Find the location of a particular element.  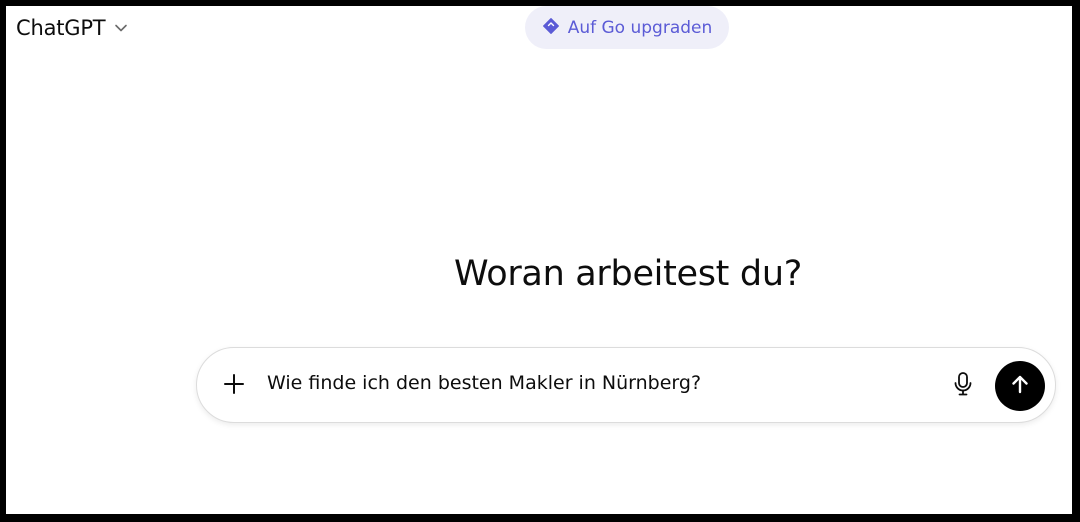

microphone-icon is located at coordinates (963, 386).